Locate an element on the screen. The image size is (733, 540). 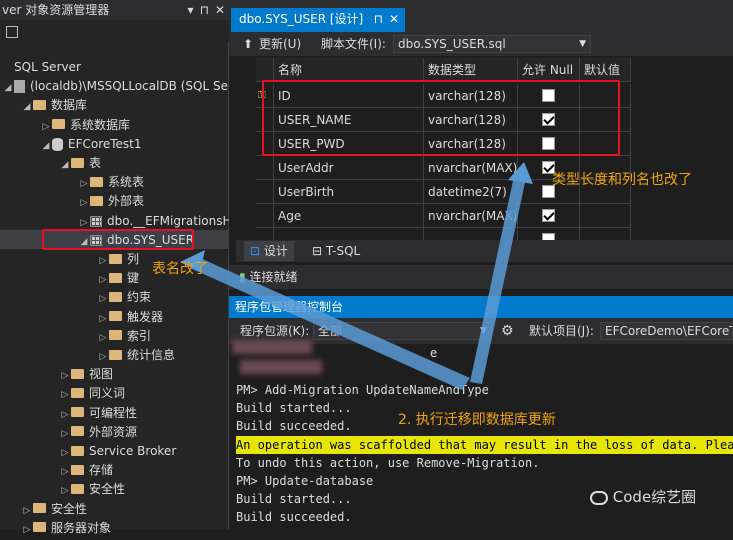
red-highlight-box is located at coordinates (118, 239).